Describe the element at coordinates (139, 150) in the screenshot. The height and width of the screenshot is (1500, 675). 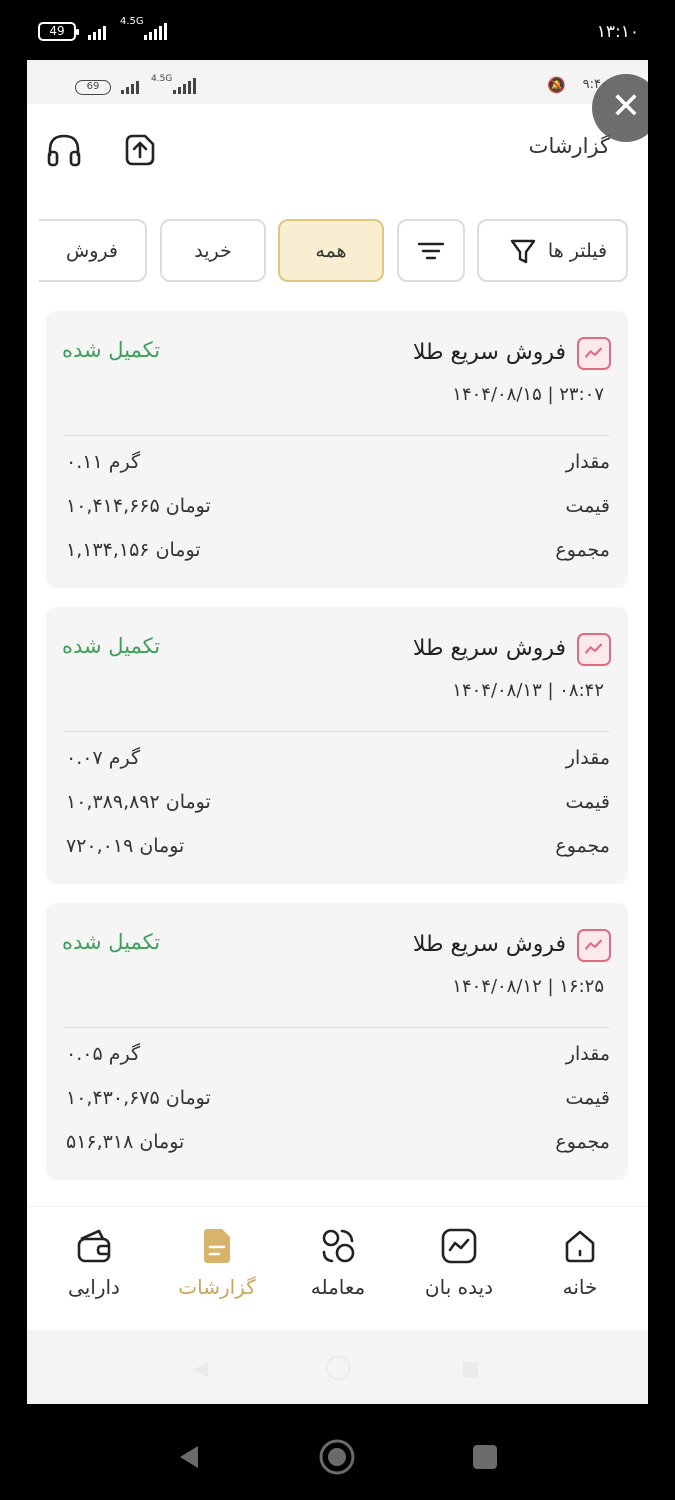
I see `export-icon` at that location.